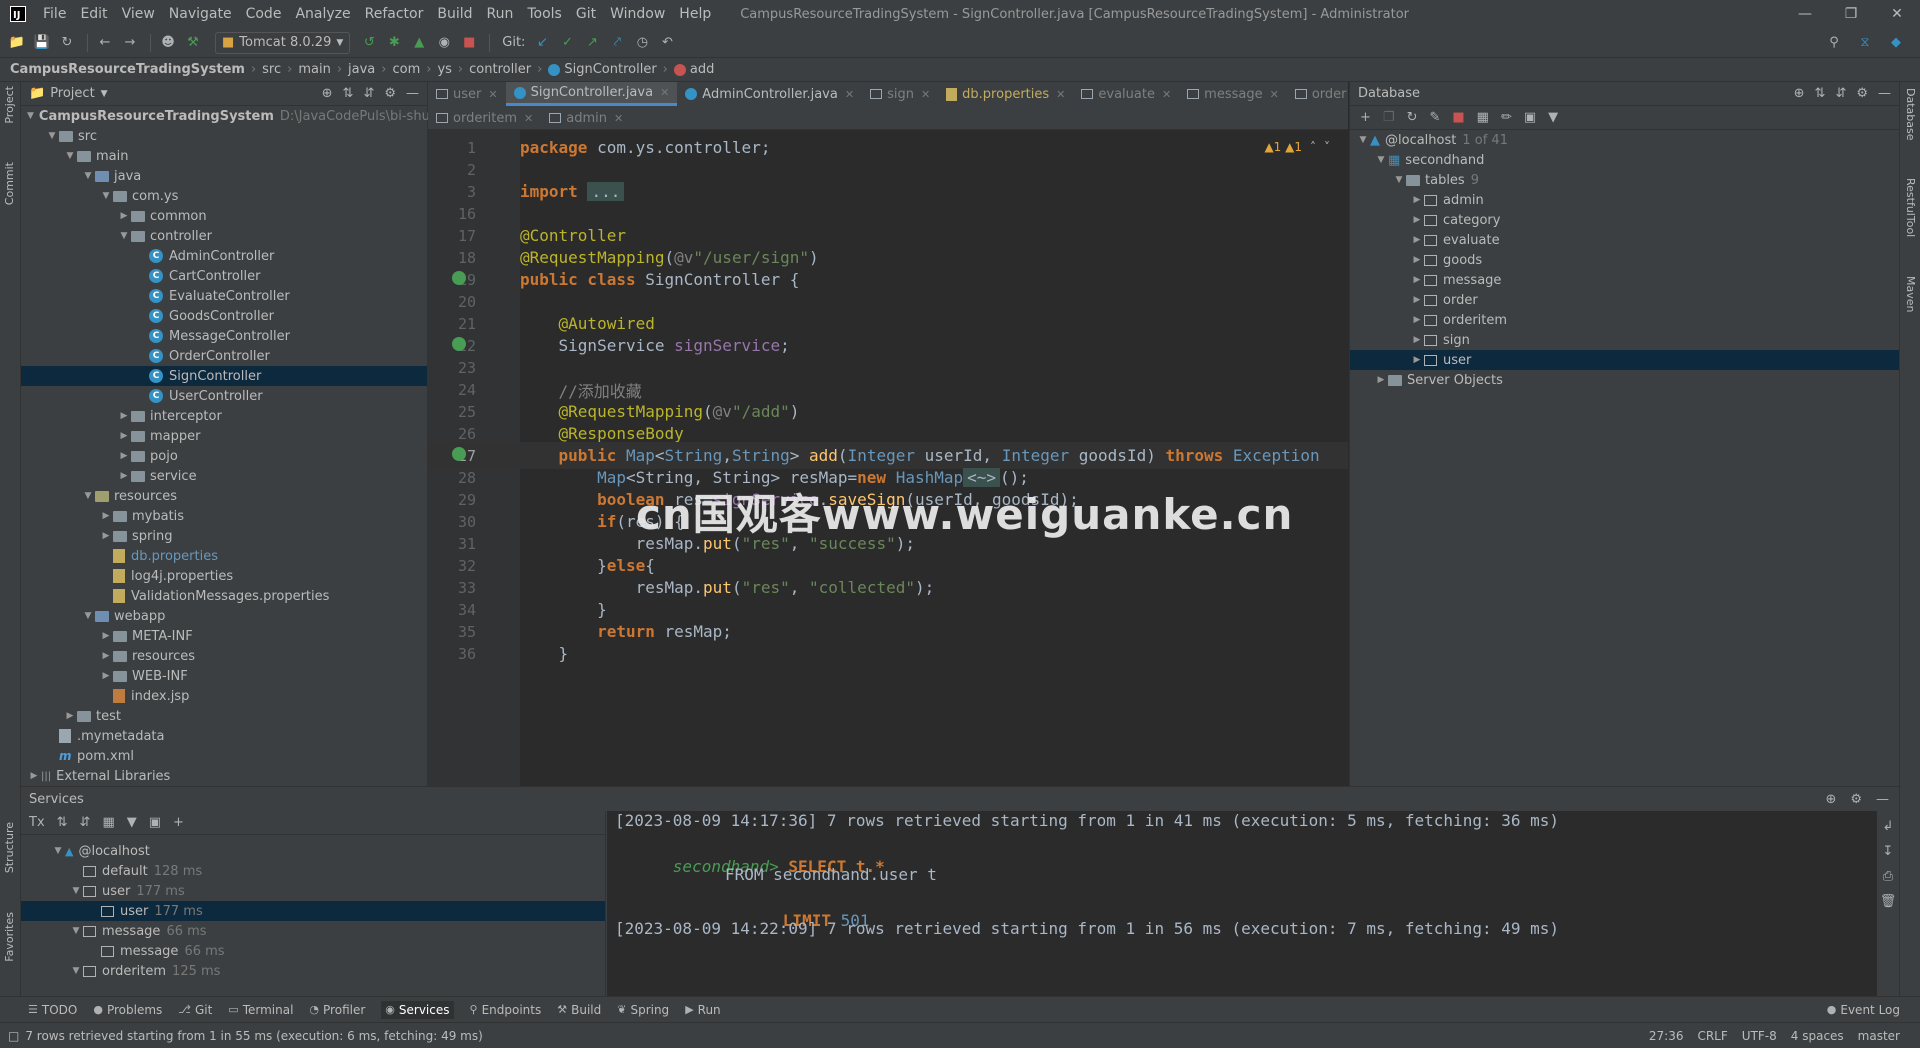  I want to click on tool-run: ▶ Run, so click(702, 1010).